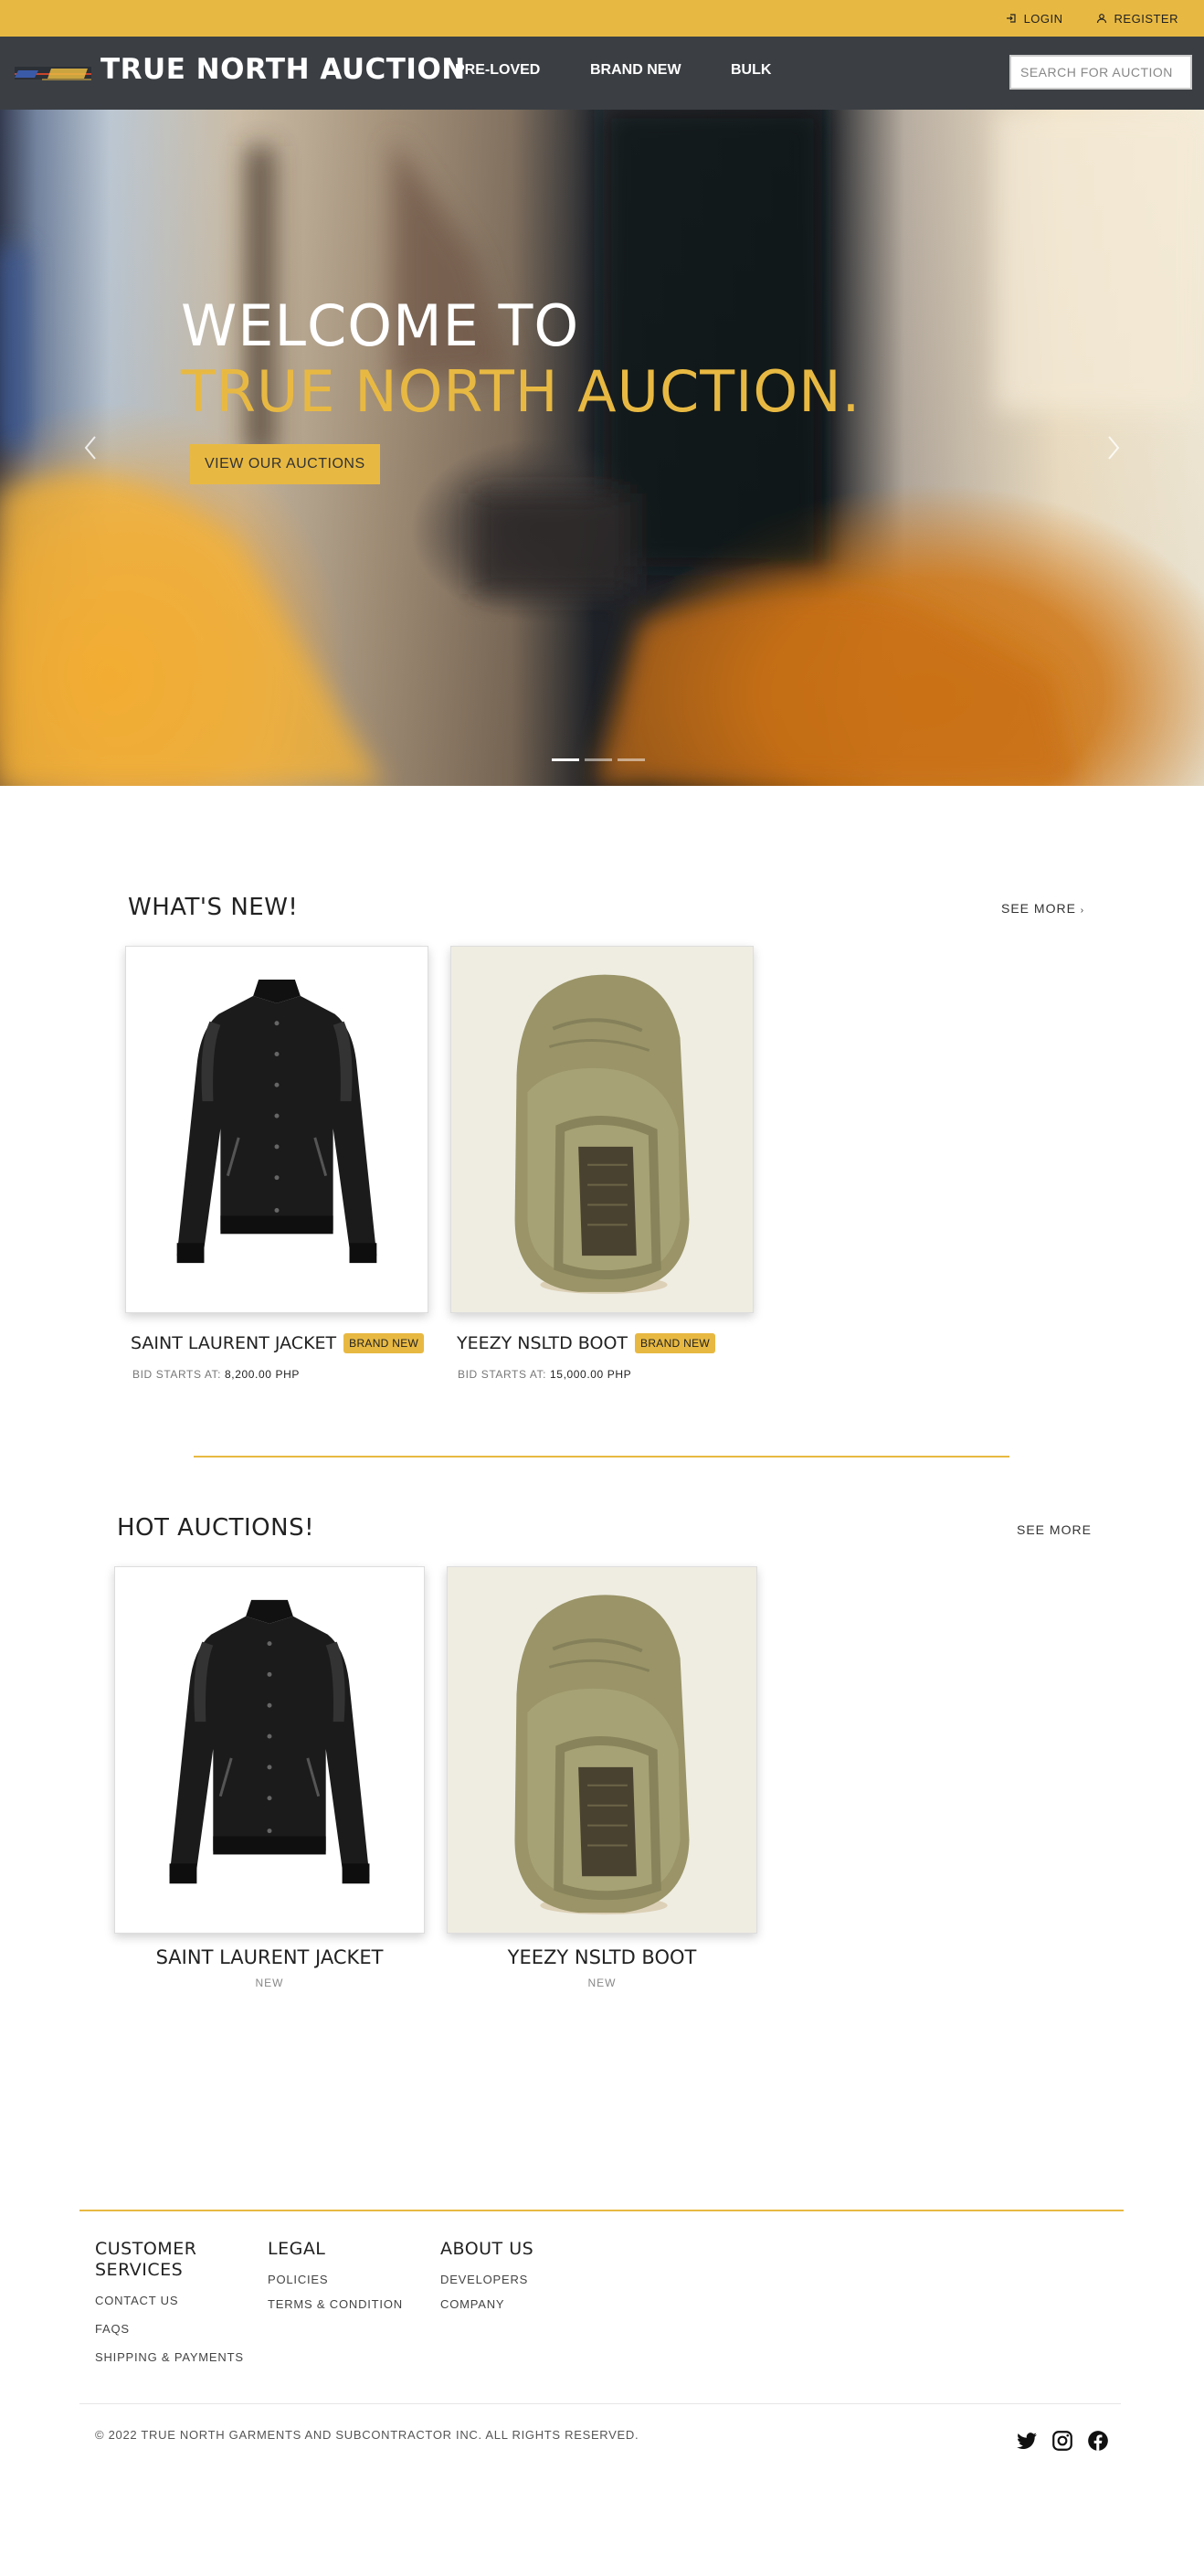 Image resolution: width=1204 pixels, height=2576 pixels. Describe the element at coordinates (345, 2304) in the screenshot. I see `footer-link-terms: TERMS & CONDITION` at that location.